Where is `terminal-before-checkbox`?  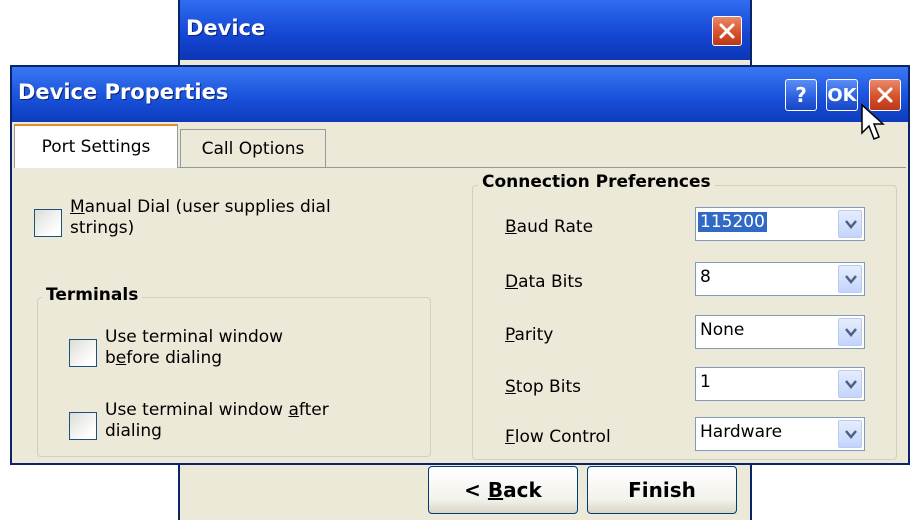
terminal-before-checkbox is located at coordinates (83, 353).